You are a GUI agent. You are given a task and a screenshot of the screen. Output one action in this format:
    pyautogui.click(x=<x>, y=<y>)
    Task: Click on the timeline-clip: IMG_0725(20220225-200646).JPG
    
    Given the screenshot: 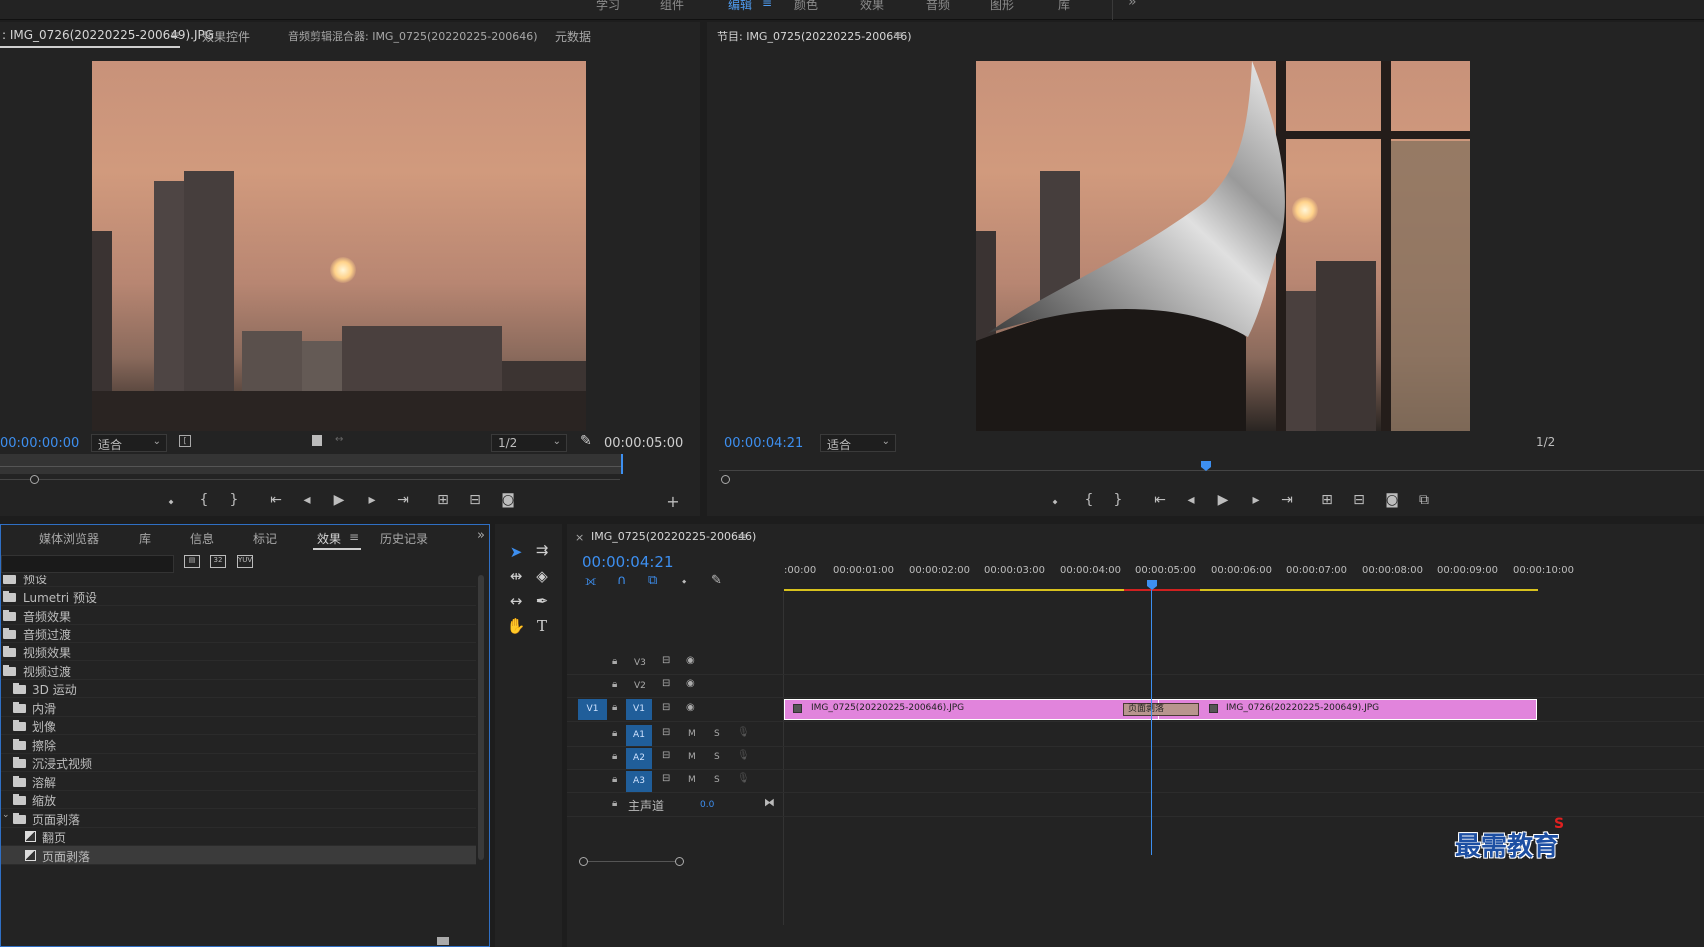 What is the action you would take?
    pyautogui.click(x=971, y=709)
    